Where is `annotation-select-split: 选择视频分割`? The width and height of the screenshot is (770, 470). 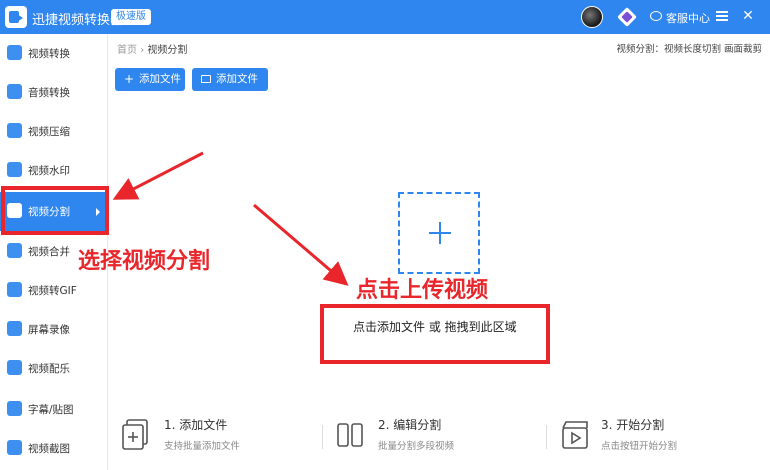
annotation-select-split: 选择视频分割 is located at coordinates (144, 261).